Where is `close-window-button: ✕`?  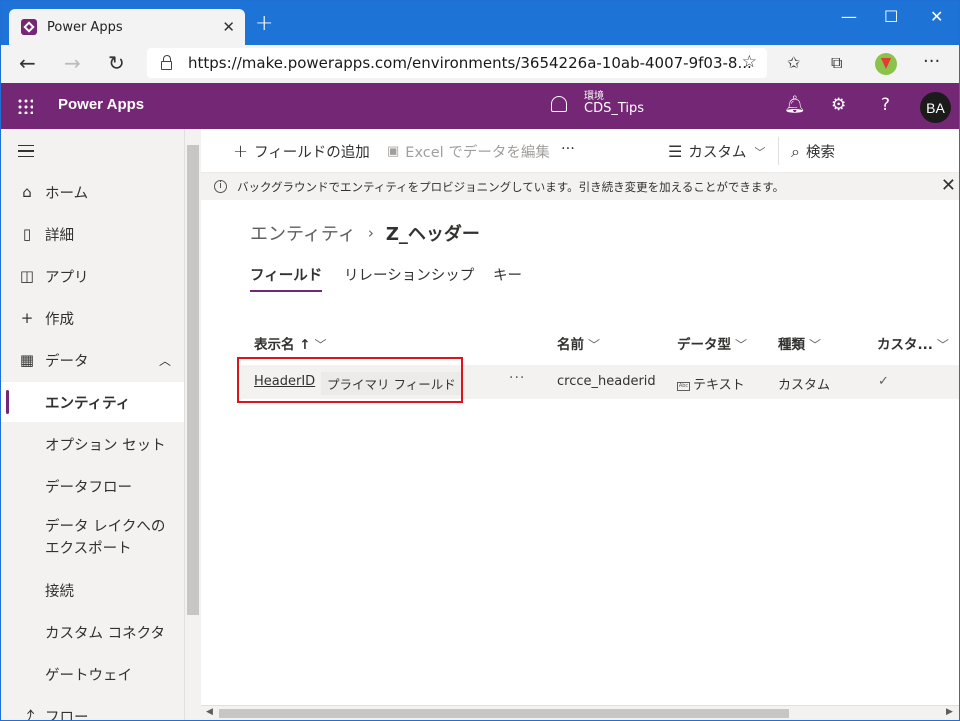 close-window-button: ✕ is located at coordinates (936, 16).